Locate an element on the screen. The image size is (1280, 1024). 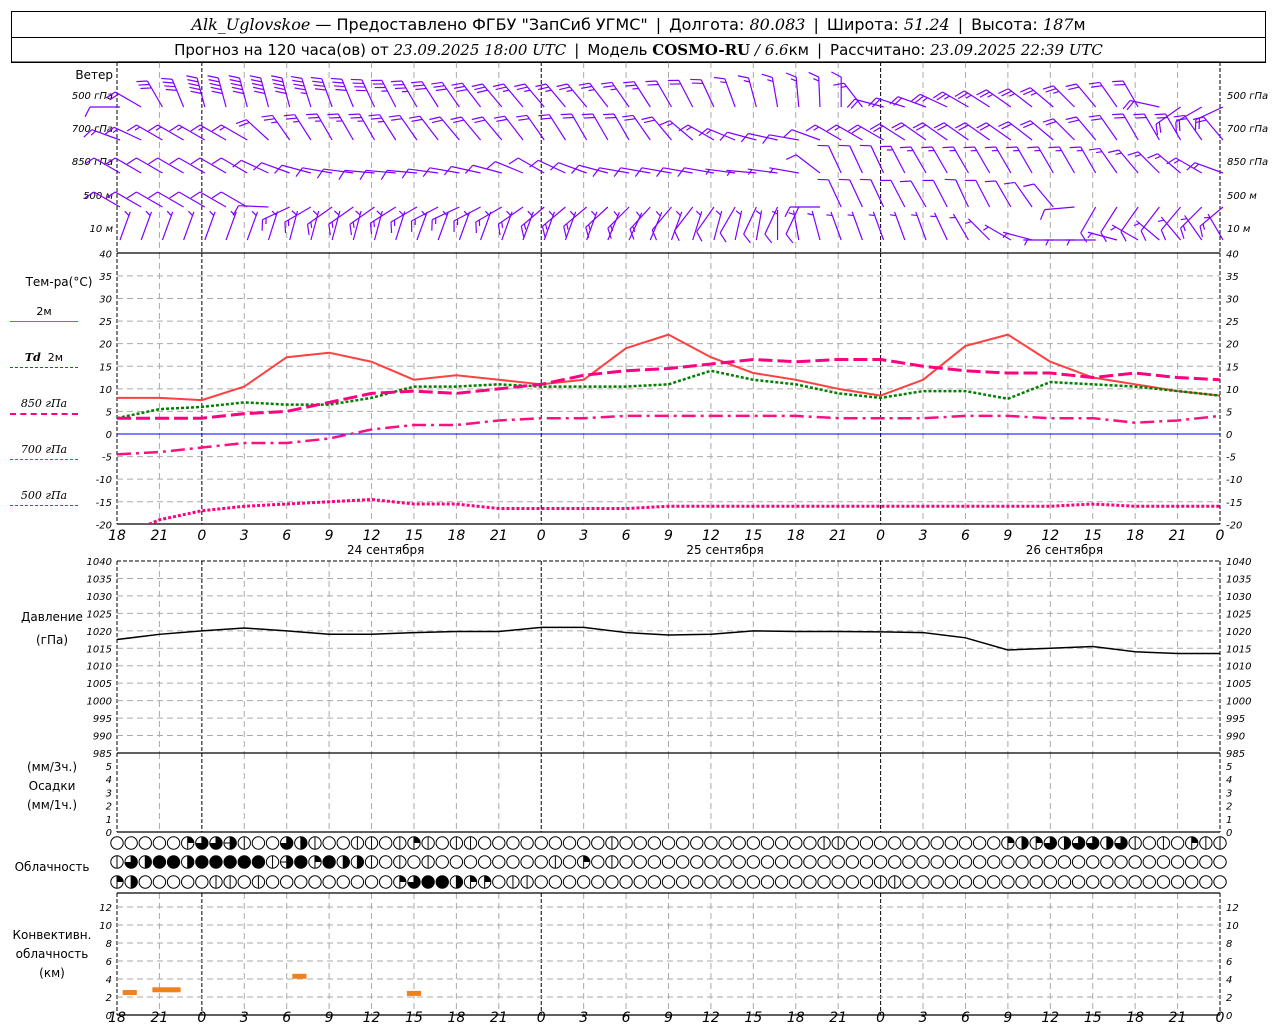
pressure-tick-left: 995 is located at coordinates (102, 719).